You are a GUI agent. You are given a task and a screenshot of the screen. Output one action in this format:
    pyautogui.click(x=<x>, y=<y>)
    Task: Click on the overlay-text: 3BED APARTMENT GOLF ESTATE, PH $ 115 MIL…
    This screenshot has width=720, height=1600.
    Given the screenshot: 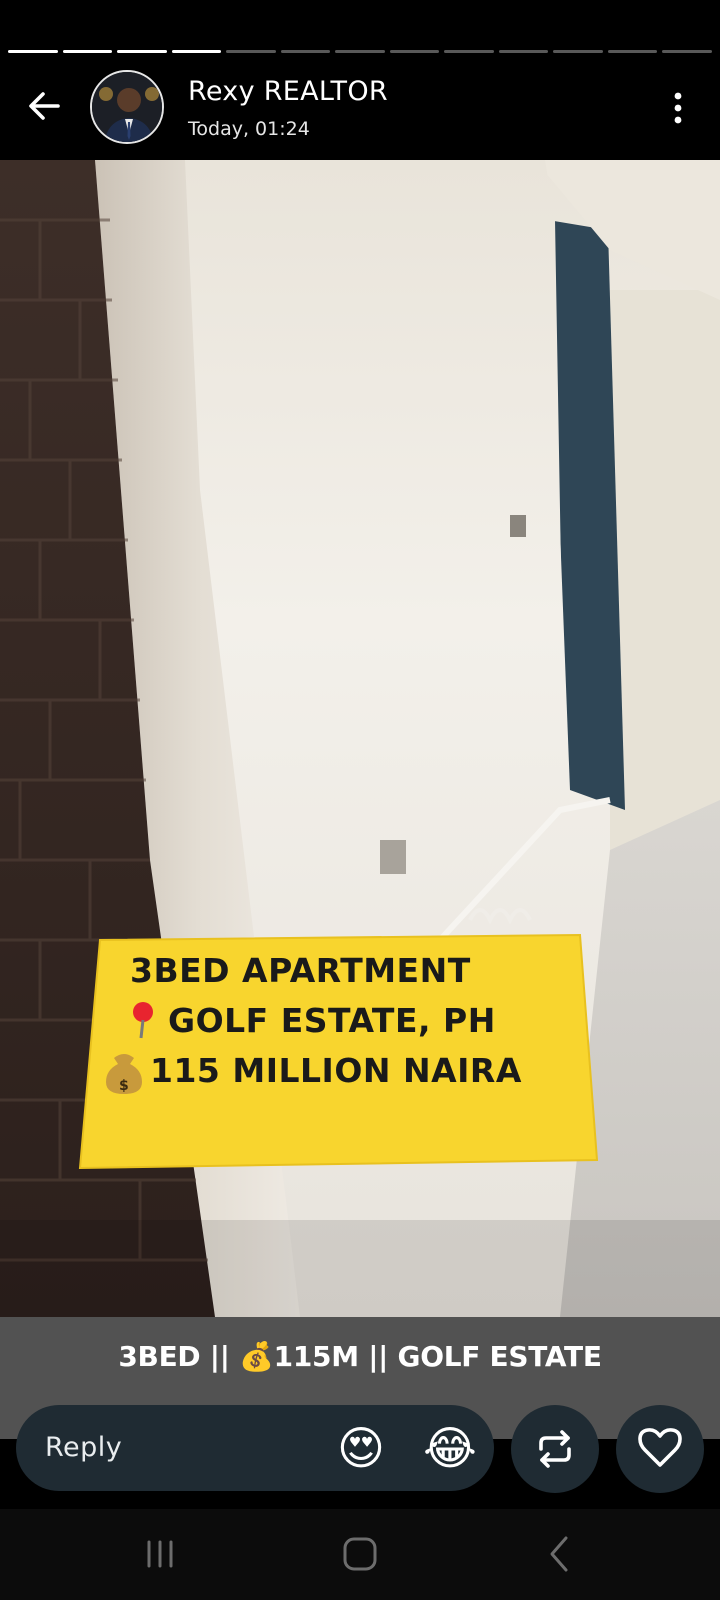 What is the action you would take?
    pyautogui.click(x=314, y=1022)
    